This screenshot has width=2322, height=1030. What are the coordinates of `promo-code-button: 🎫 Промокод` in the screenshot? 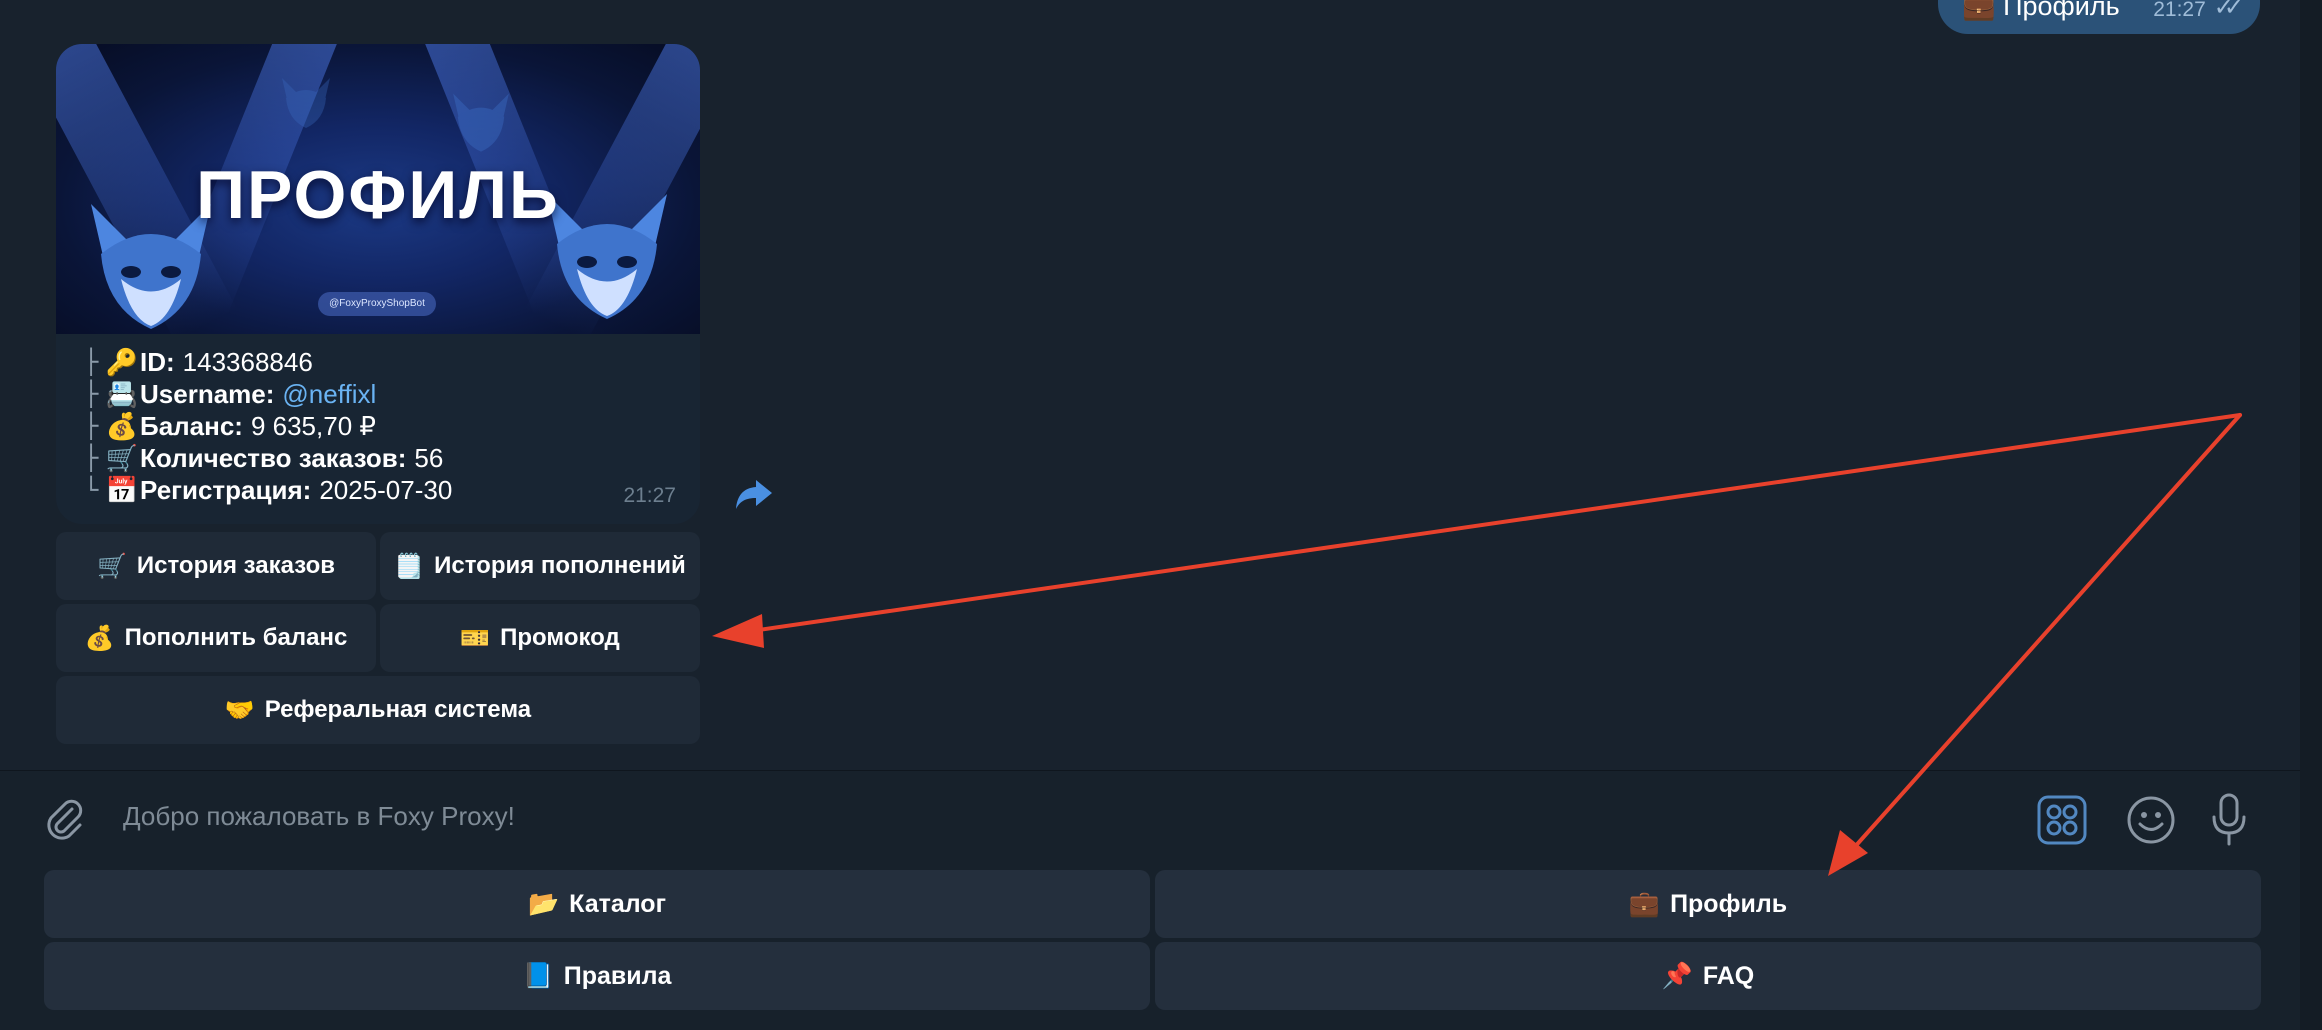 It's located at (540, 638).